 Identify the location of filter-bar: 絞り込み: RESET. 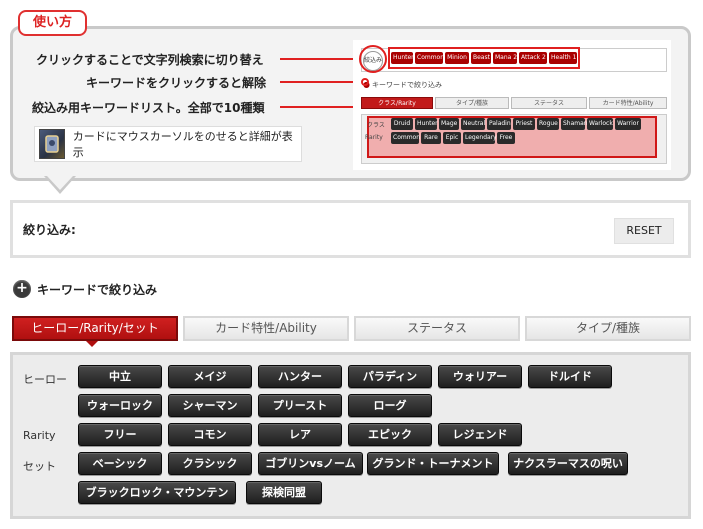
(350, 229).